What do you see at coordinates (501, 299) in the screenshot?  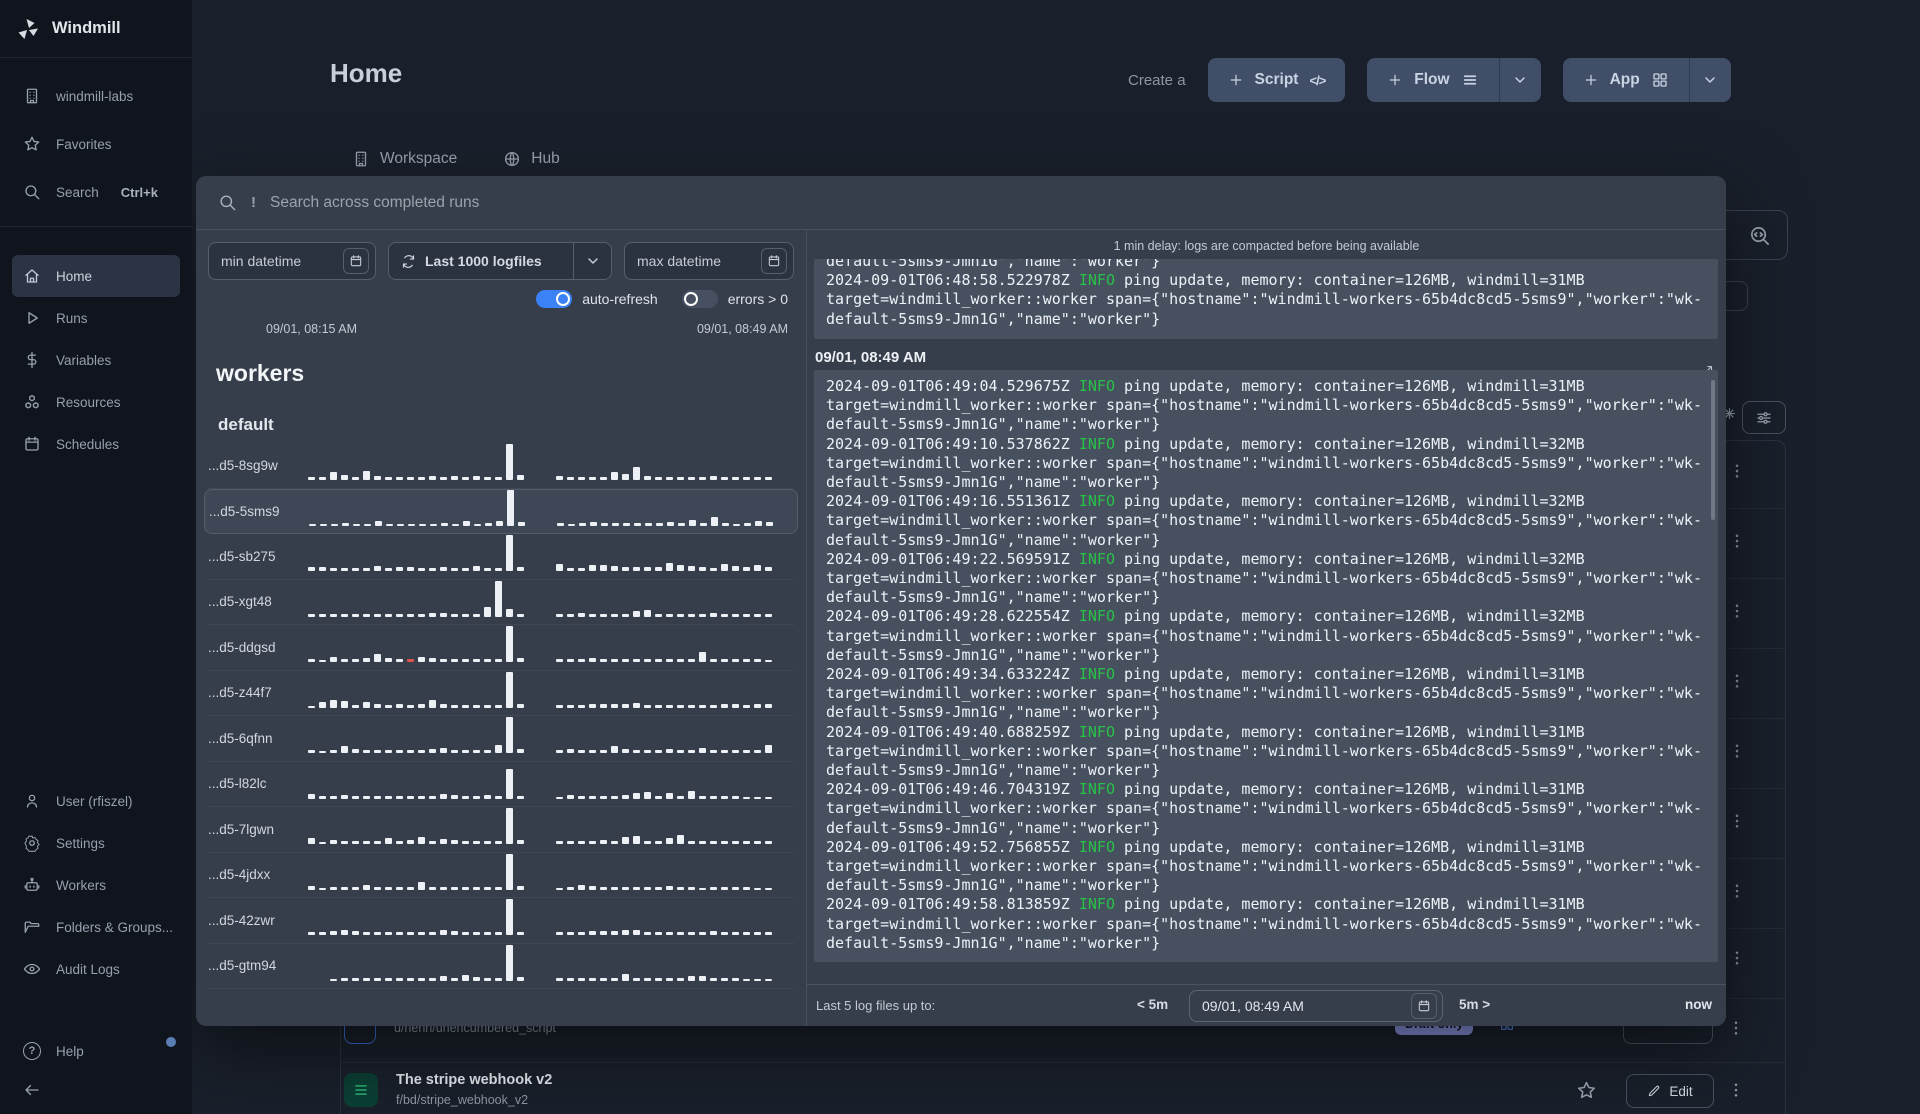 I see `toggle-row: auto-refresh errors > 0` at bounding box center [501, 299].